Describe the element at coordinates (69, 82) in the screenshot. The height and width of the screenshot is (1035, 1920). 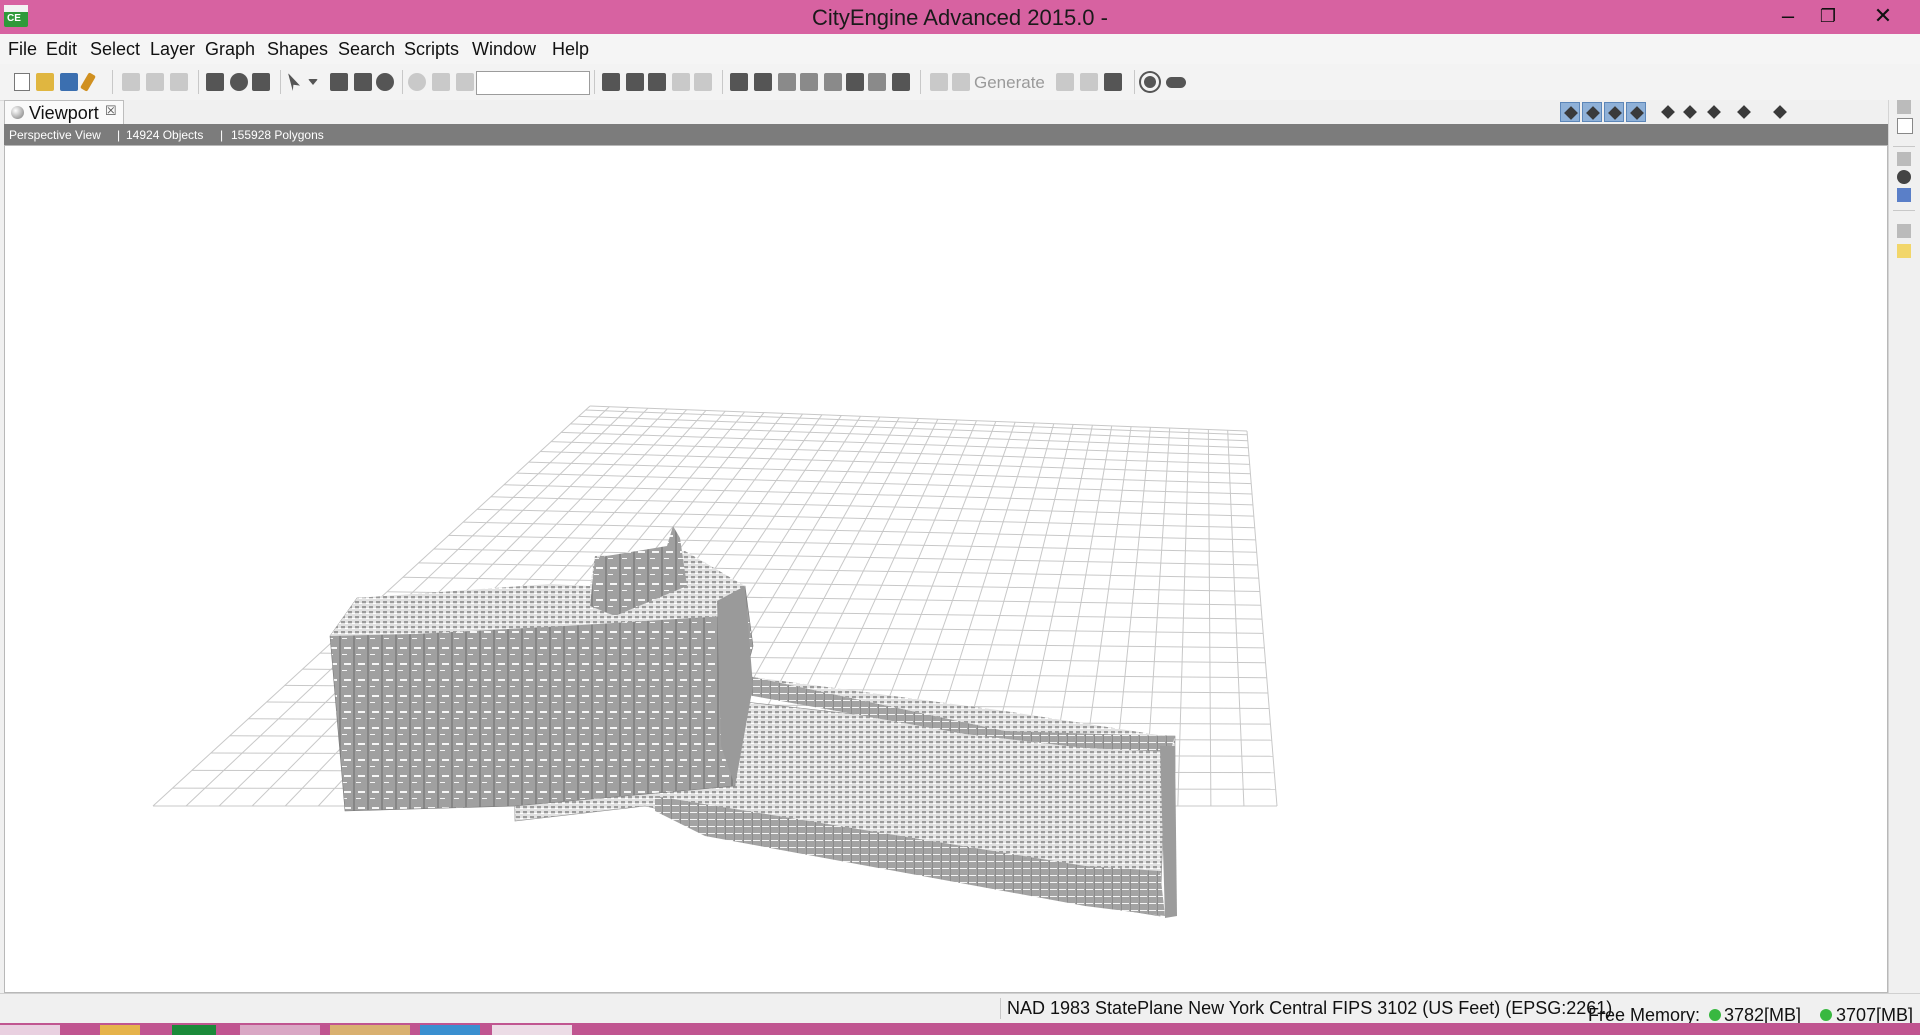
I see `save-icon` at that location.